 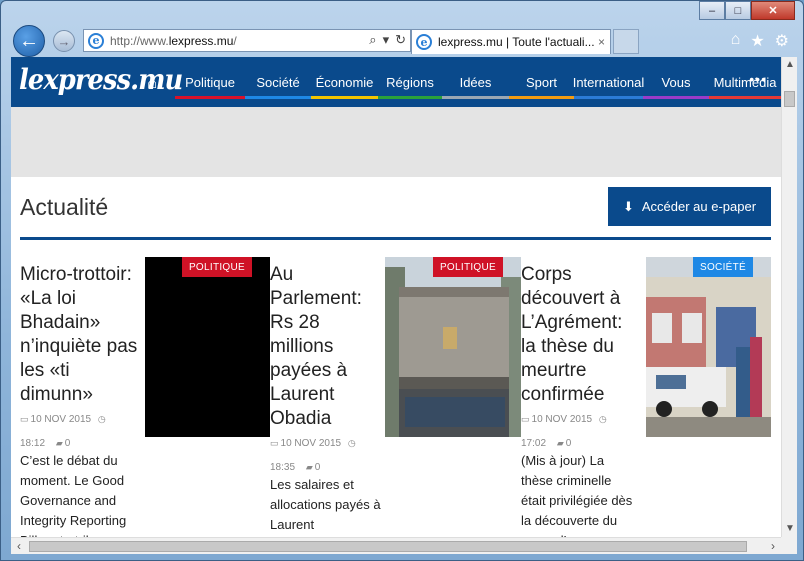 I want to click on dropdown-icon: ▾, so click(x=386, y=40).